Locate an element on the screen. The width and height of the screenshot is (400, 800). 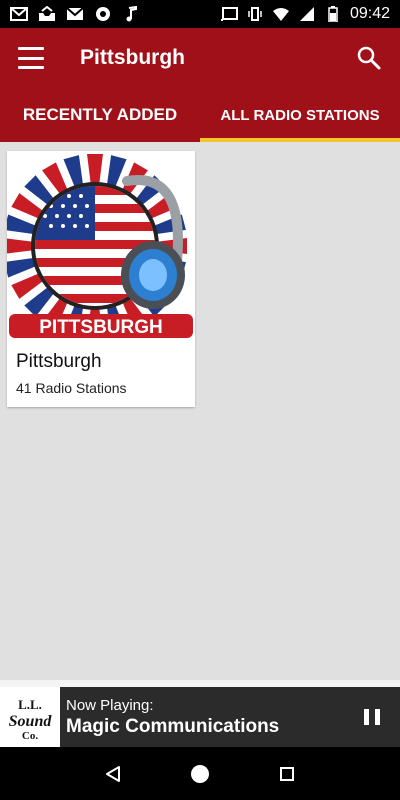
search-icon is located at coordinates (369, 58).